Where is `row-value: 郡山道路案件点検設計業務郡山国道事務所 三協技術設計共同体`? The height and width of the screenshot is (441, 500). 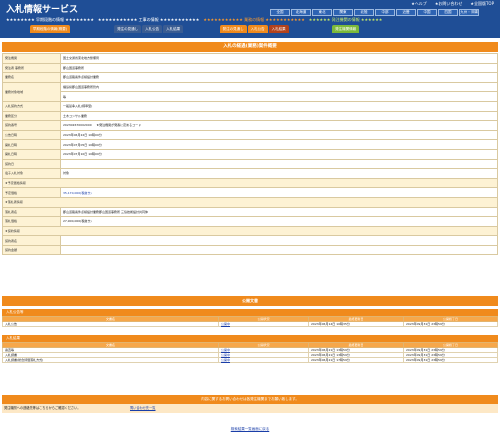
row-value: 郡山道路案件点検設計業務郡山国道事務所 三協技術設計共同体 is located at coordinates (279, 212).